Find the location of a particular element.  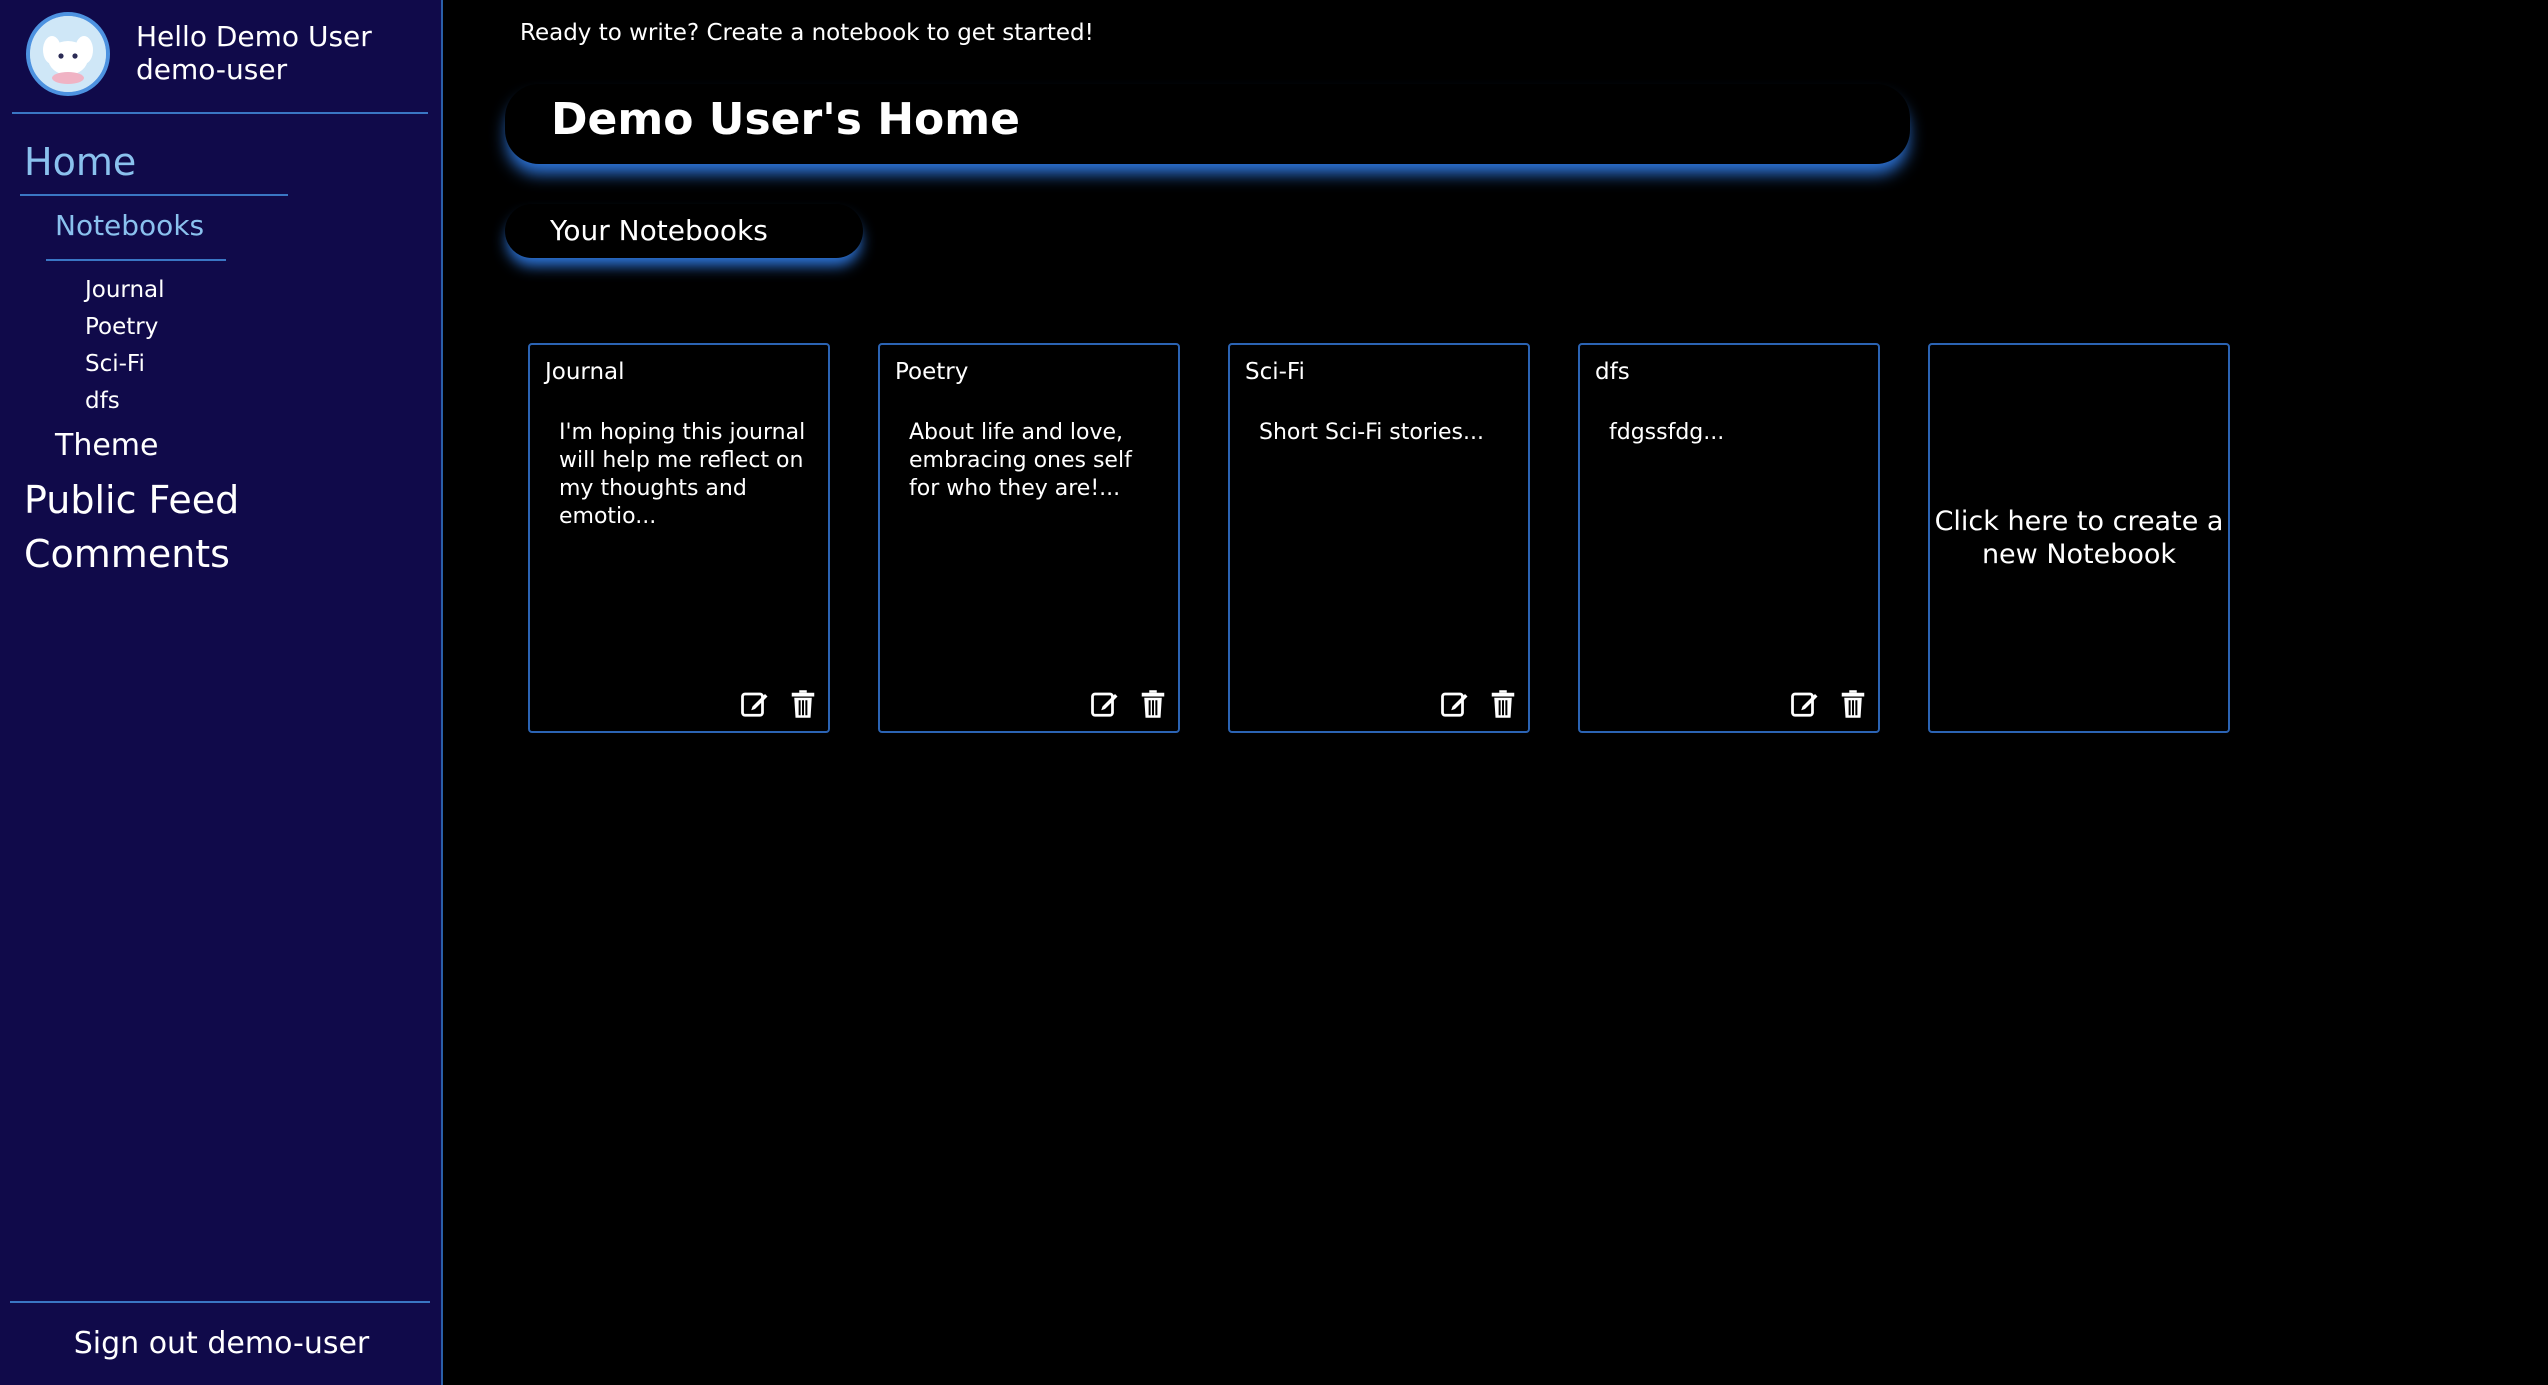

username: demo-user is located at coordinates (212, 69).